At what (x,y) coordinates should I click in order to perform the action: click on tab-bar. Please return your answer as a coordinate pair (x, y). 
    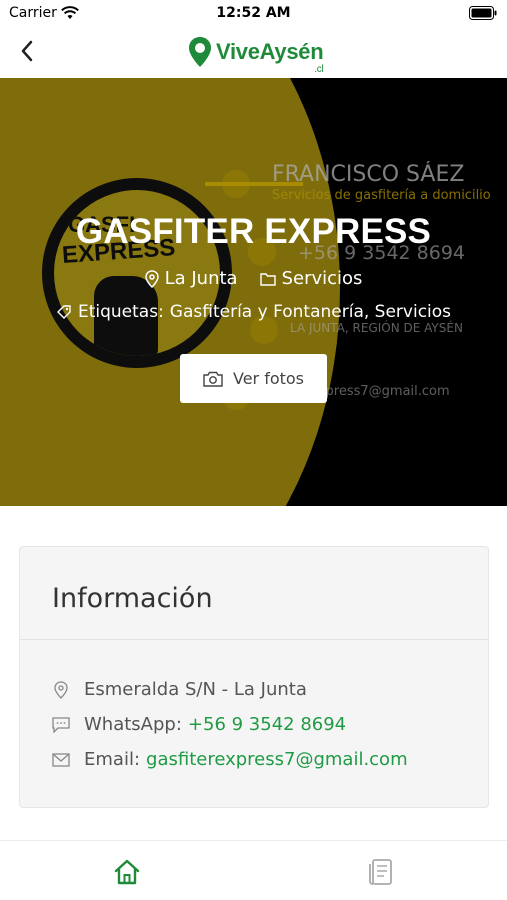
    Looking at the image, I should click on (253, 870).